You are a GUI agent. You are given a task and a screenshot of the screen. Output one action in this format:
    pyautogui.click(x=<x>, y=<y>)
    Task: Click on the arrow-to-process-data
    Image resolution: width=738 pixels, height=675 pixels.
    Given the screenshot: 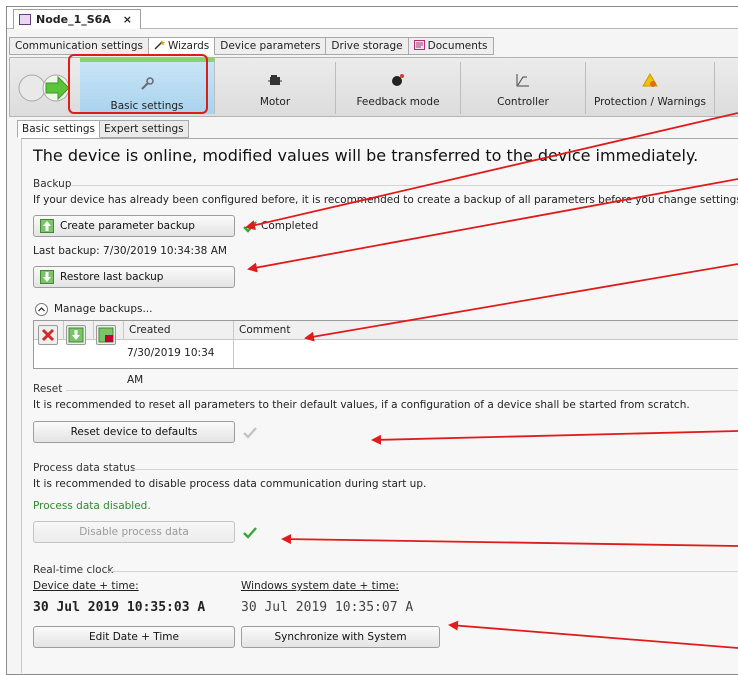 What is the action you would take?
    pyautogui.click(x=509, y=540)
    